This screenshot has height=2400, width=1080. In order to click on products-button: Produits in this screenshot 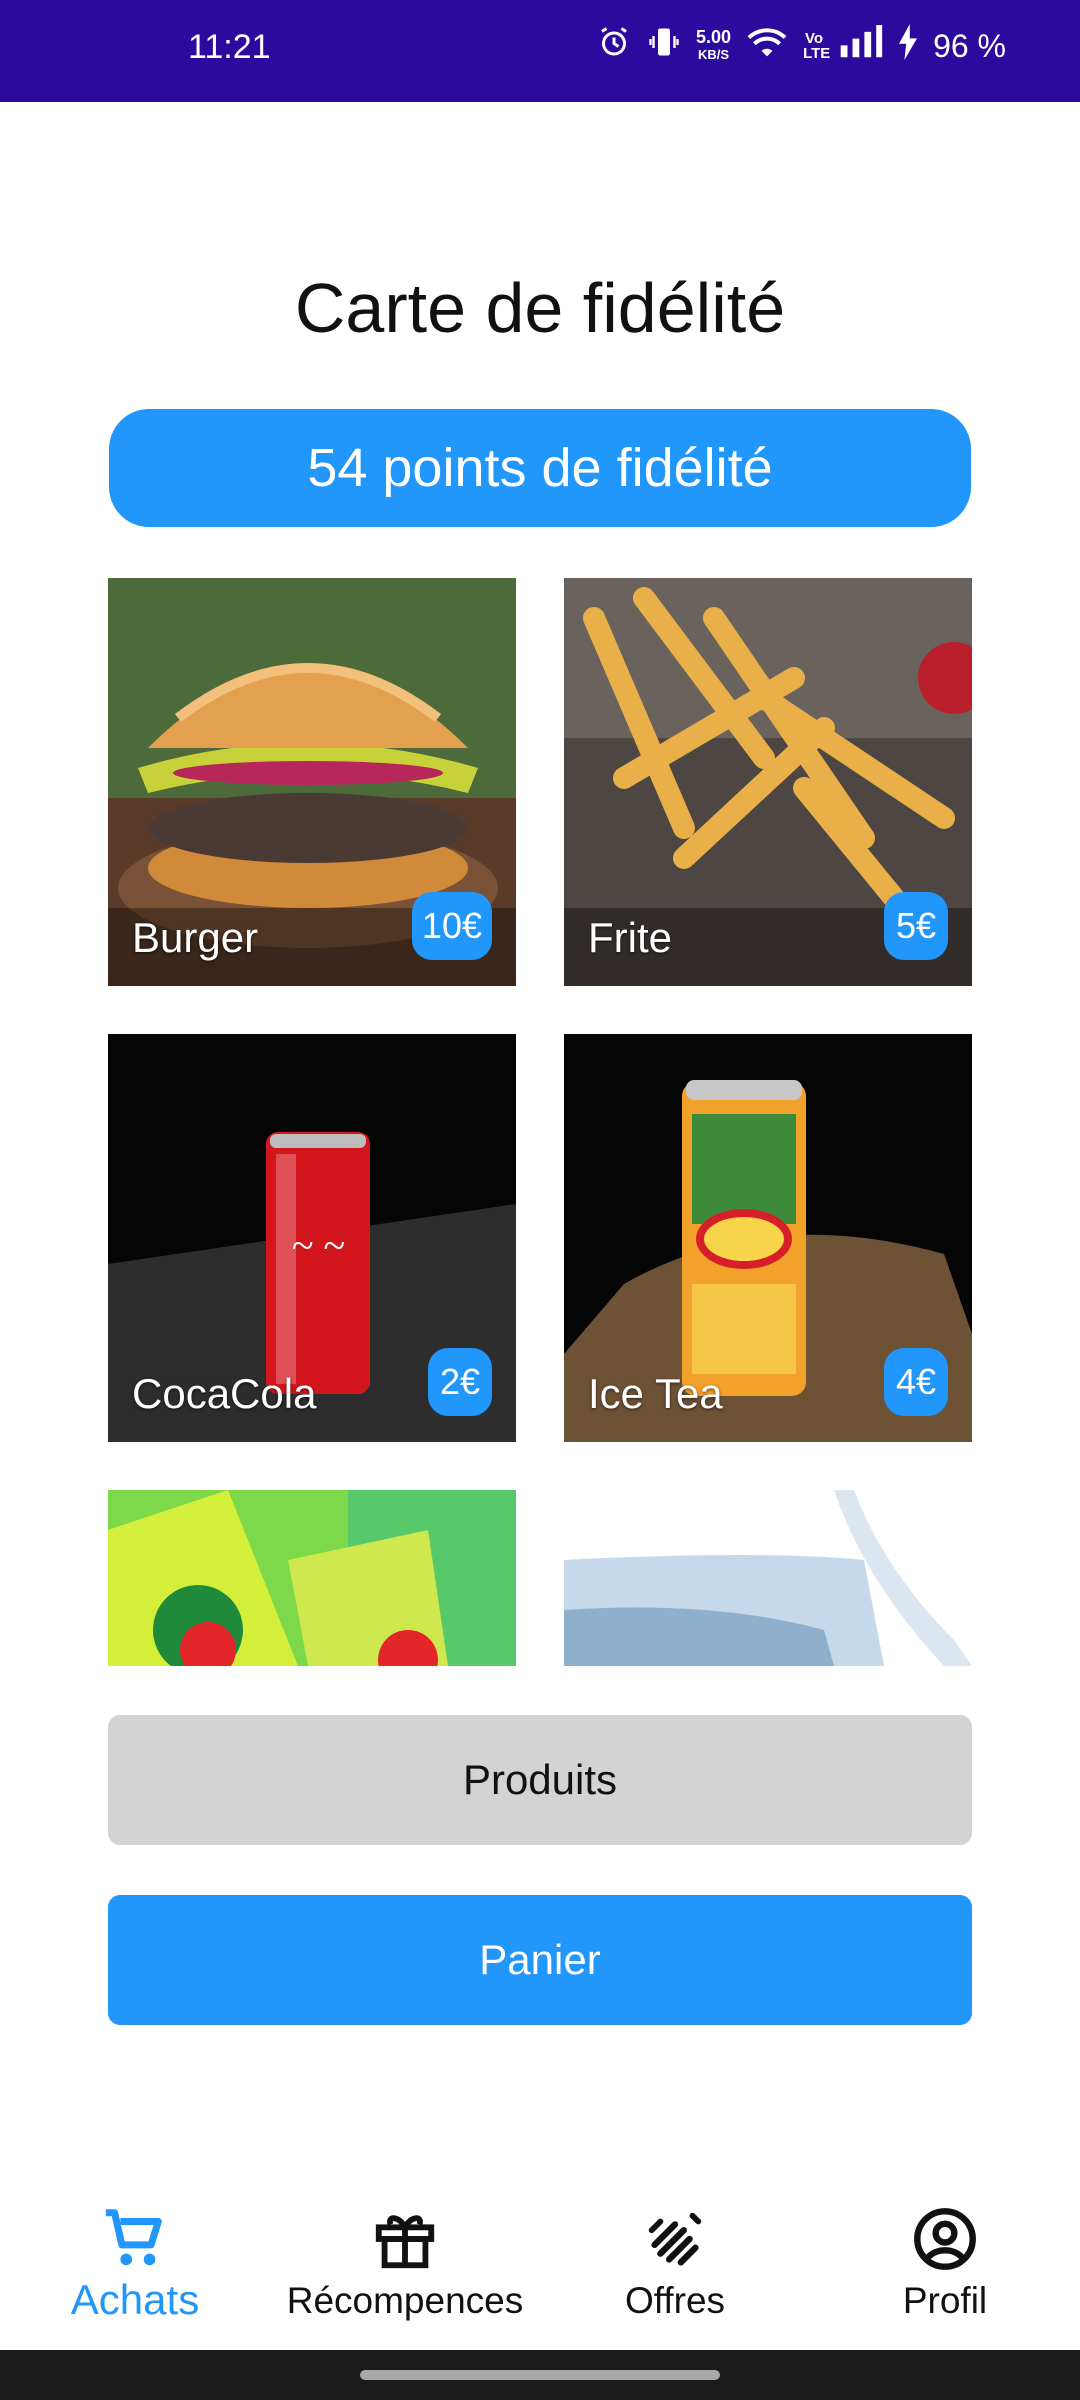, I will do `click(540, 1780)`.